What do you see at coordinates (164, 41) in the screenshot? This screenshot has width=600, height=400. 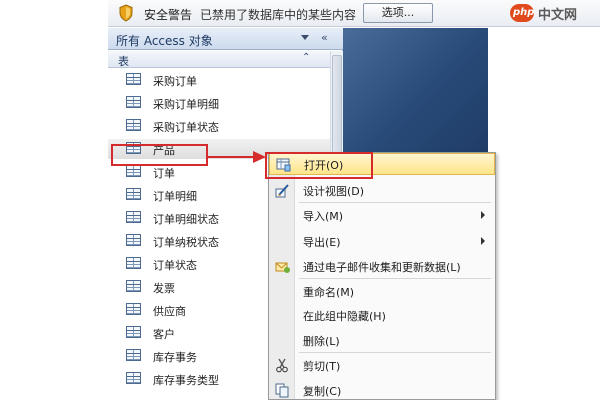 I see `nav-pane-title: 所有 Access 对象` at bounding box center [164, 41].